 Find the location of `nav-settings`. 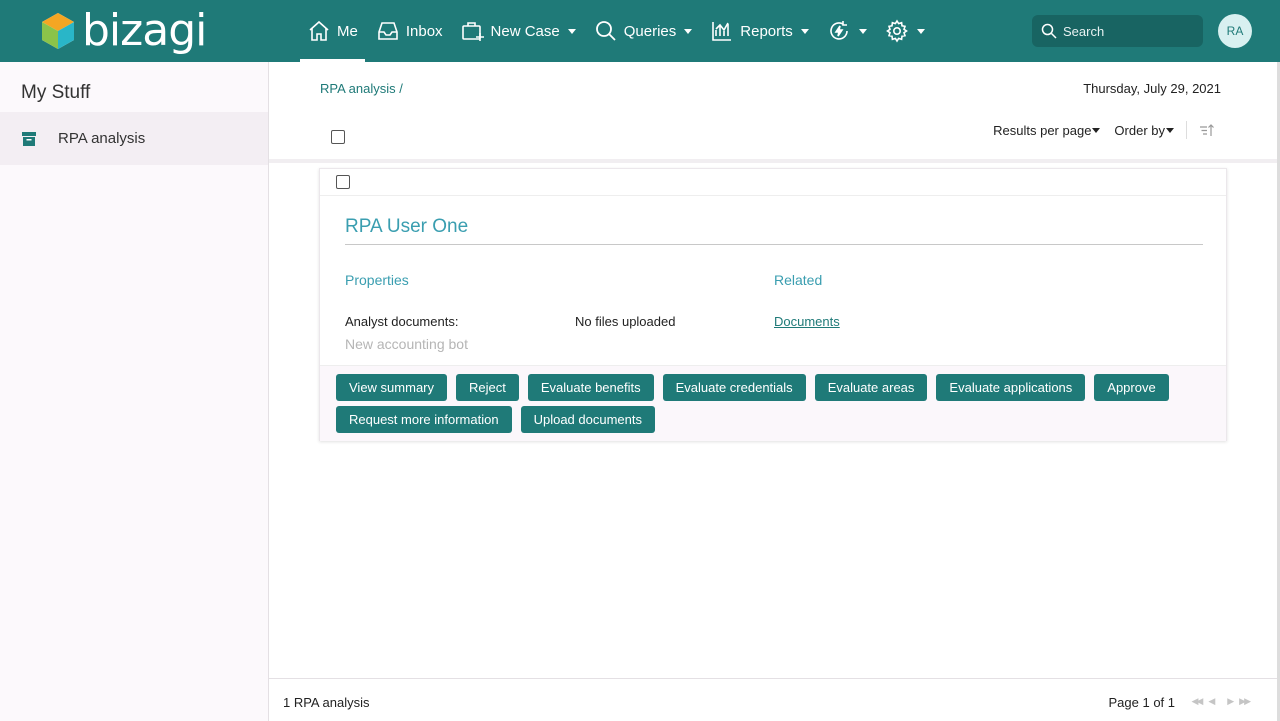

nav-settings is located at coordinates (905, 31).